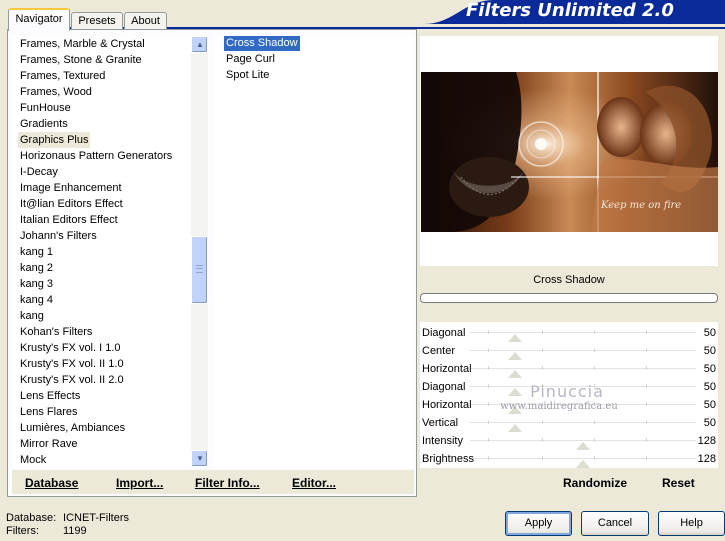 The height and width of the screenshot is (541, 725). What do you see at coordinates (82, 44) in the screenshot?
I see `category-item: Frames, Marble & Crystal` at bounding box center [82, 44].